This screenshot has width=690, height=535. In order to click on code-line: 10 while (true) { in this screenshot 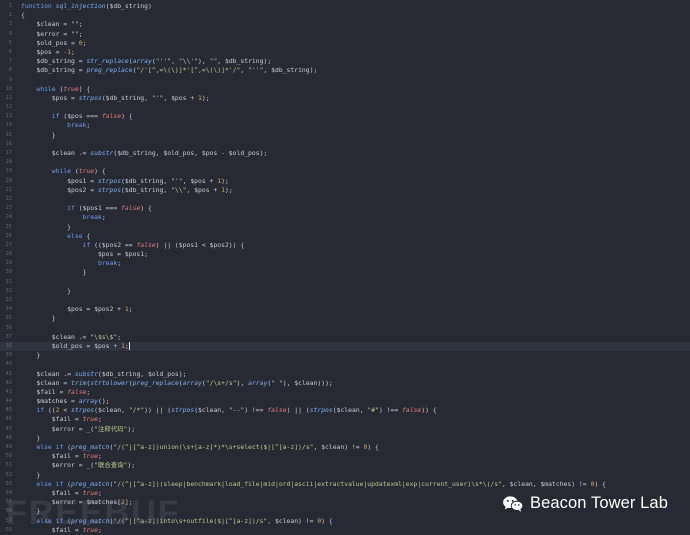, I will do `click(345, 89)`.